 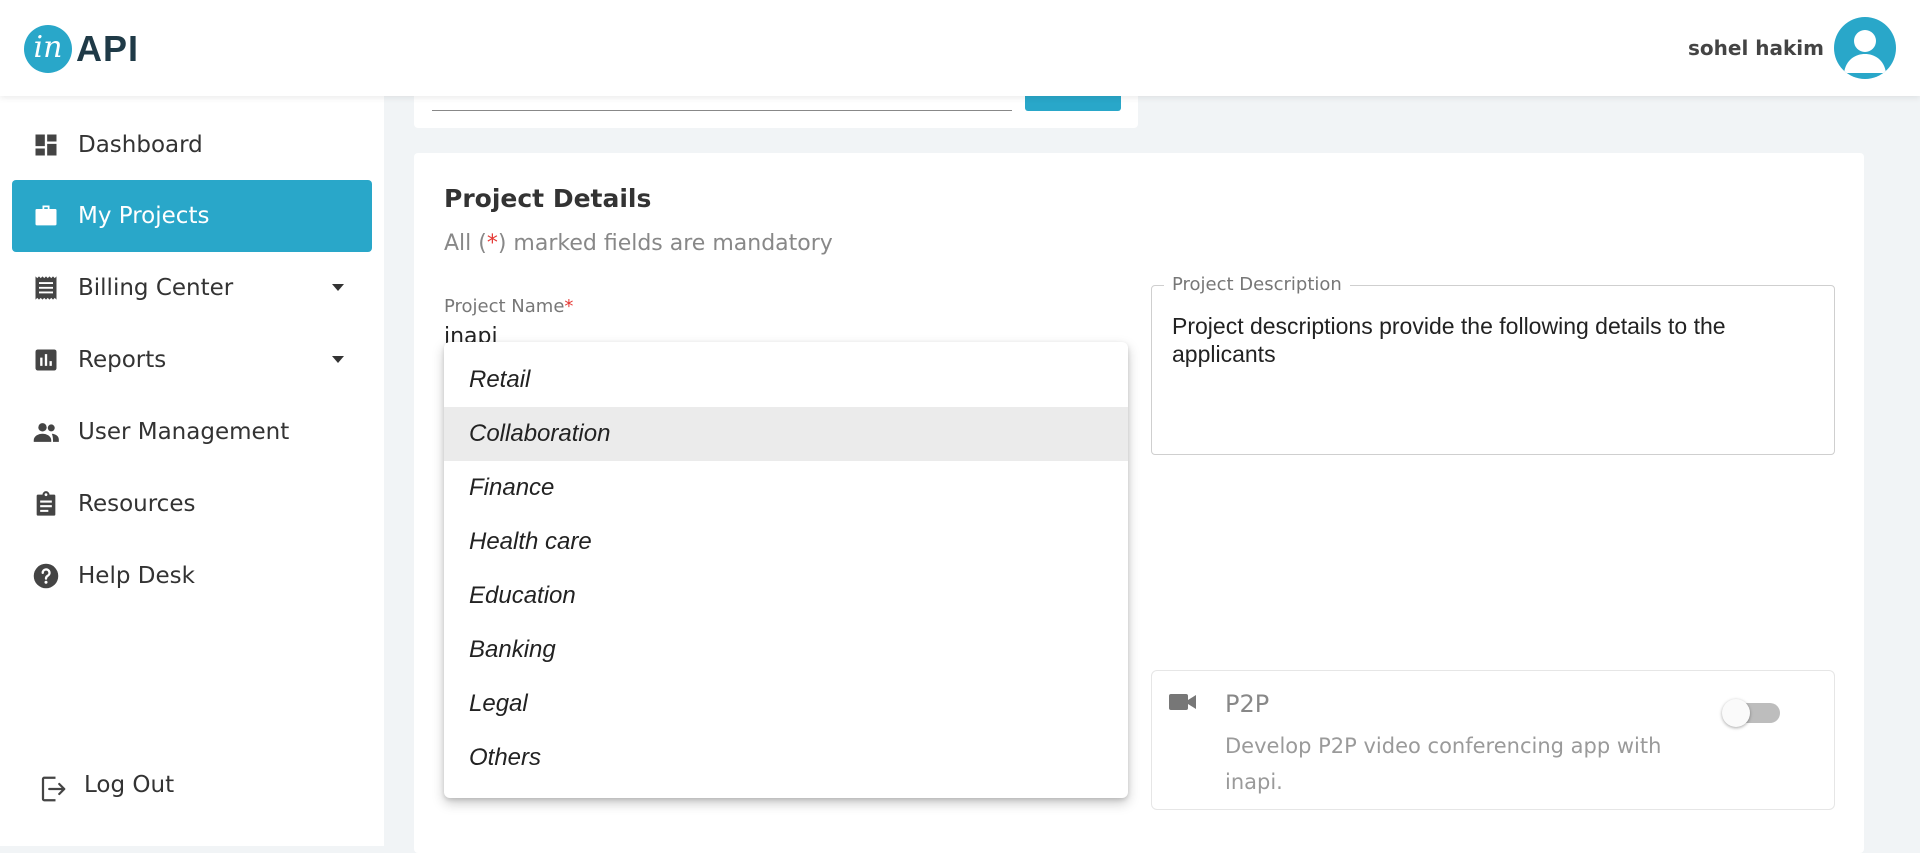 I want to click on project-name-label: Project Name*, so click(x=508, y=306).